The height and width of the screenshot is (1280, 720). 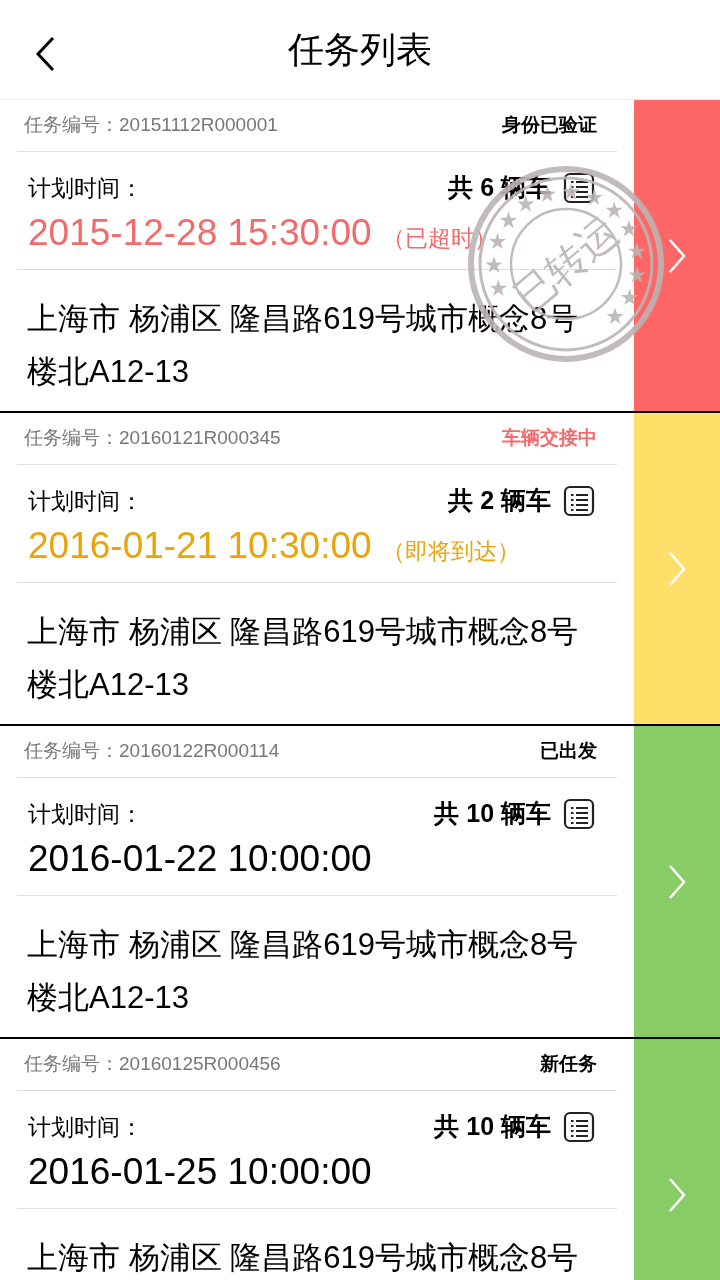 What do you see at coordinates (45, 54) in the screenshot?
I see `back-icon` at bounding box center [45, 54].